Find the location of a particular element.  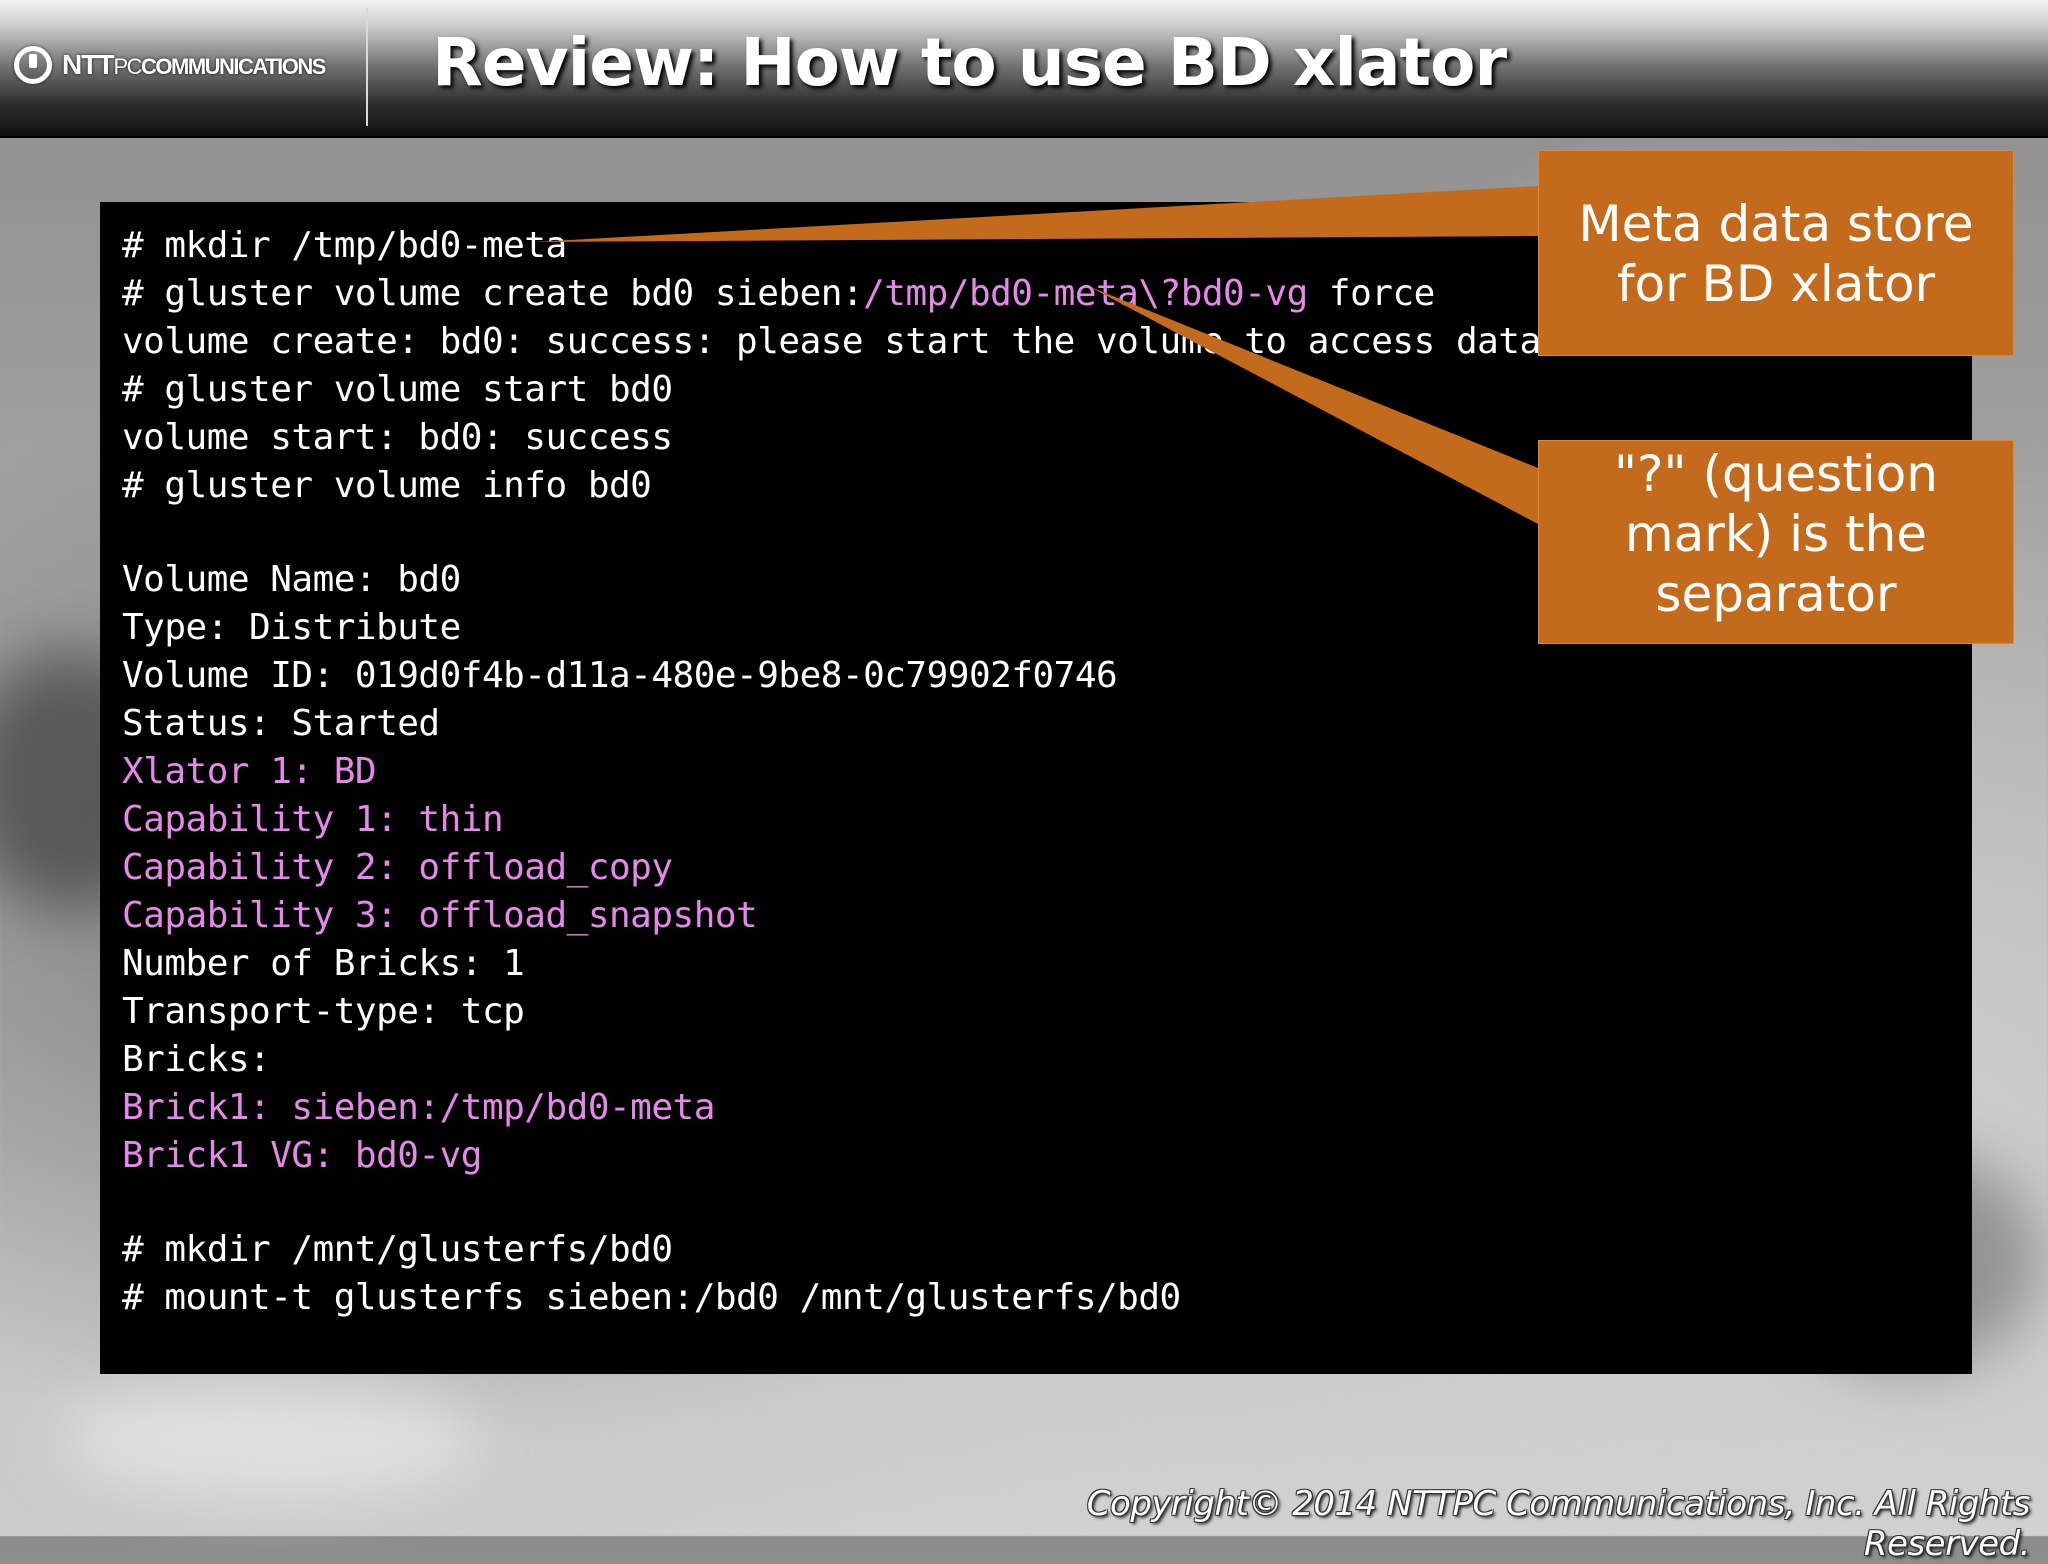

callout-text: "?" (question is located at coordinates (1776, 474).